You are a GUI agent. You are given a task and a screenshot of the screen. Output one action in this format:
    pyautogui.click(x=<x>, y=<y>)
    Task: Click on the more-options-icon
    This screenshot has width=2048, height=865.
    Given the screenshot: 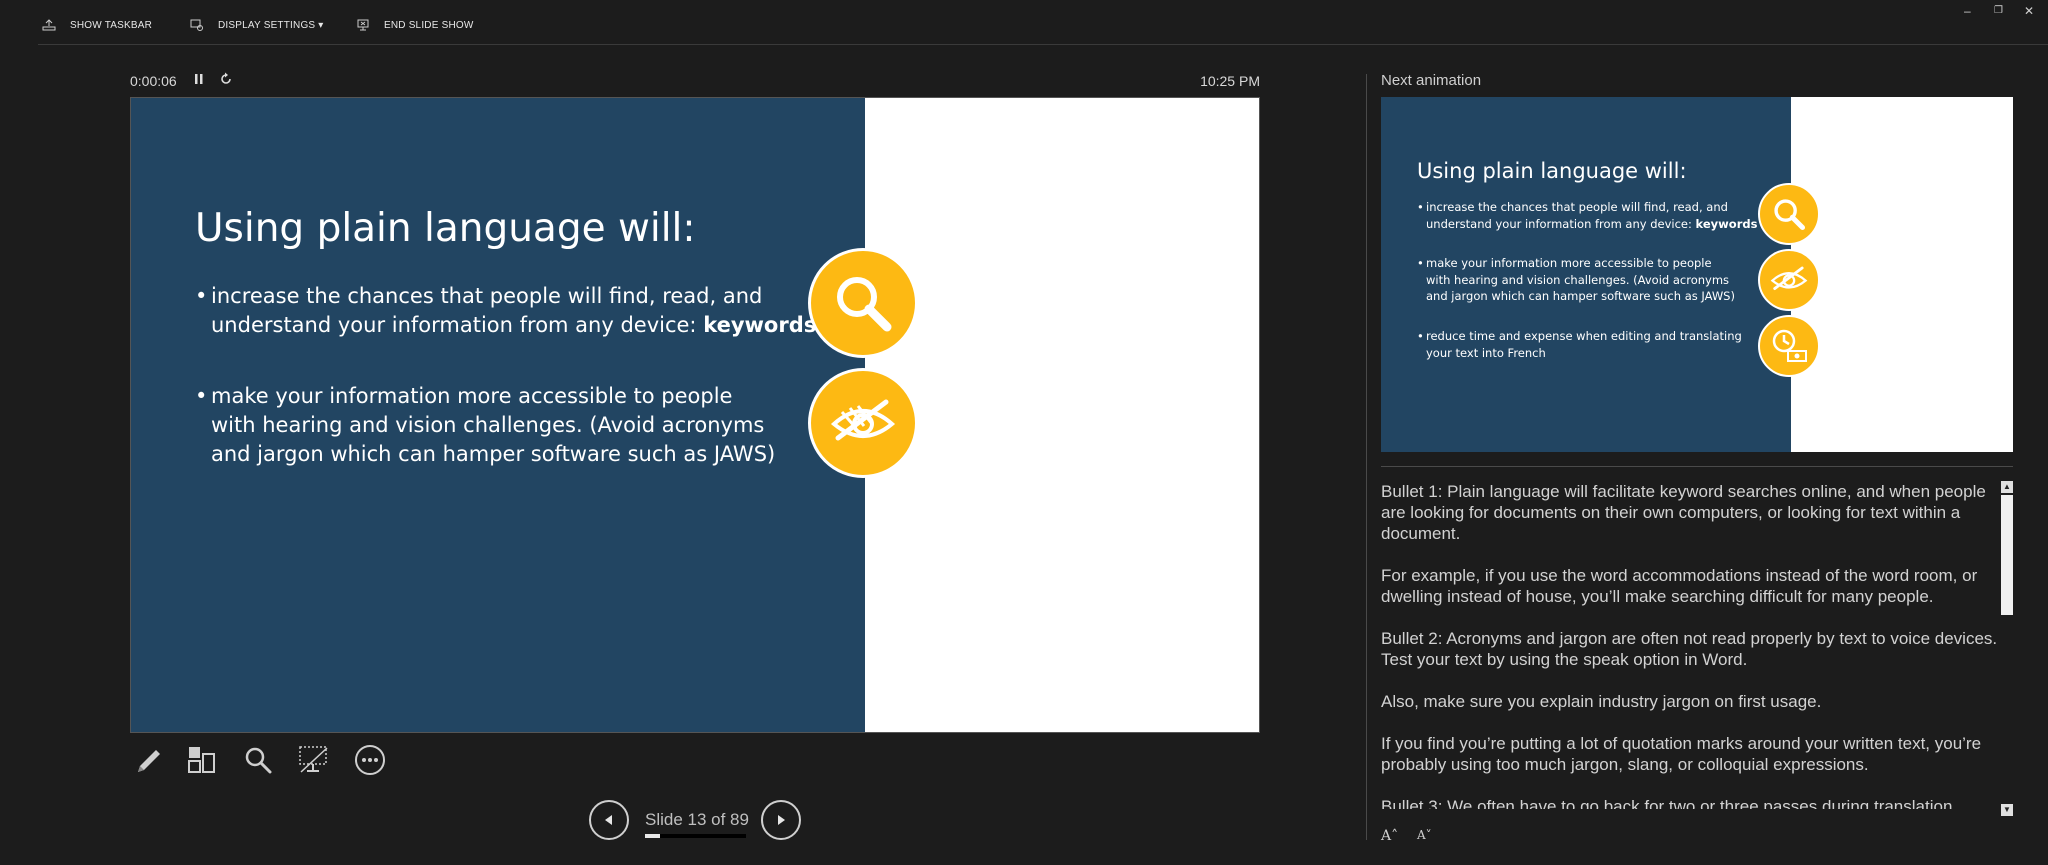 What is the action you would take?
    pyautogui.click(x=370, y=760)
    